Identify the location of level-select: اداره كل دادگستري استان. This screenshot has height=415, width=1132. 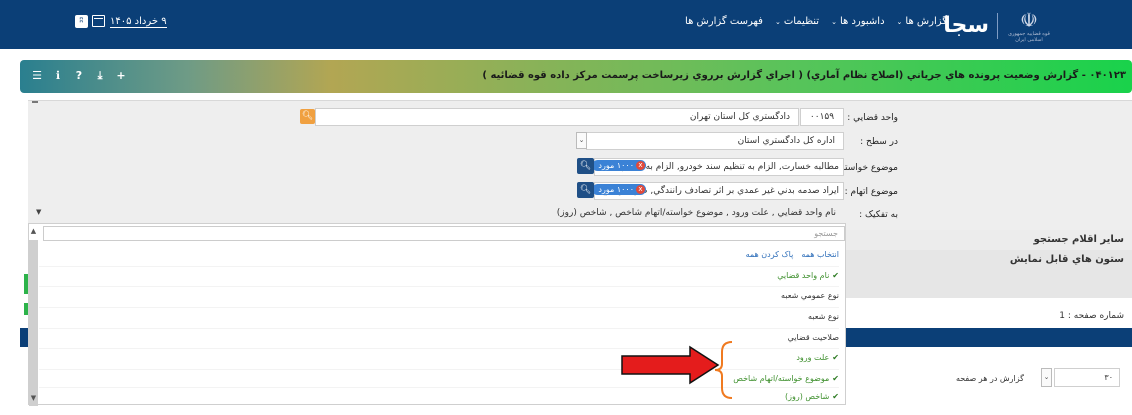
(715, 141).